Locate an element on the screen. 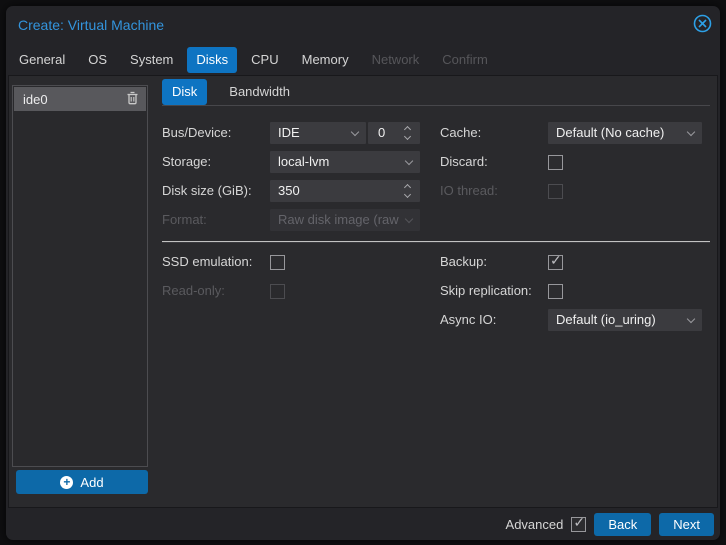  storage-label: Storage: is located at coordinates (187, 161).